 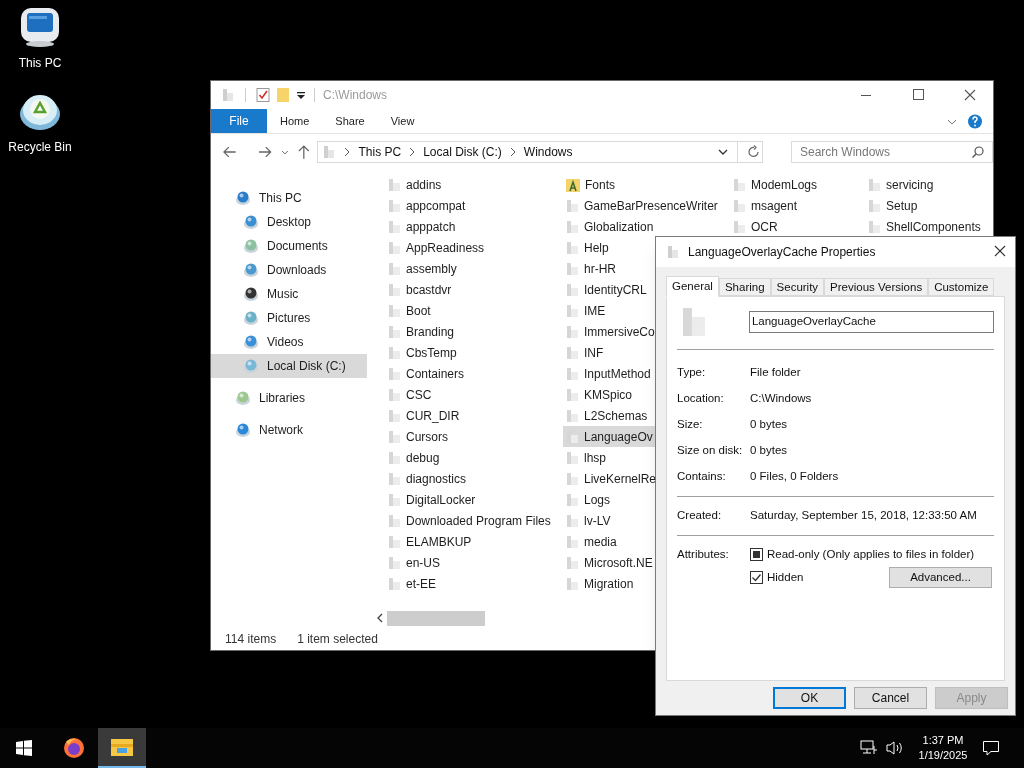 I want to click on file-item: CUR_DIR, so click(x=424, y=415).